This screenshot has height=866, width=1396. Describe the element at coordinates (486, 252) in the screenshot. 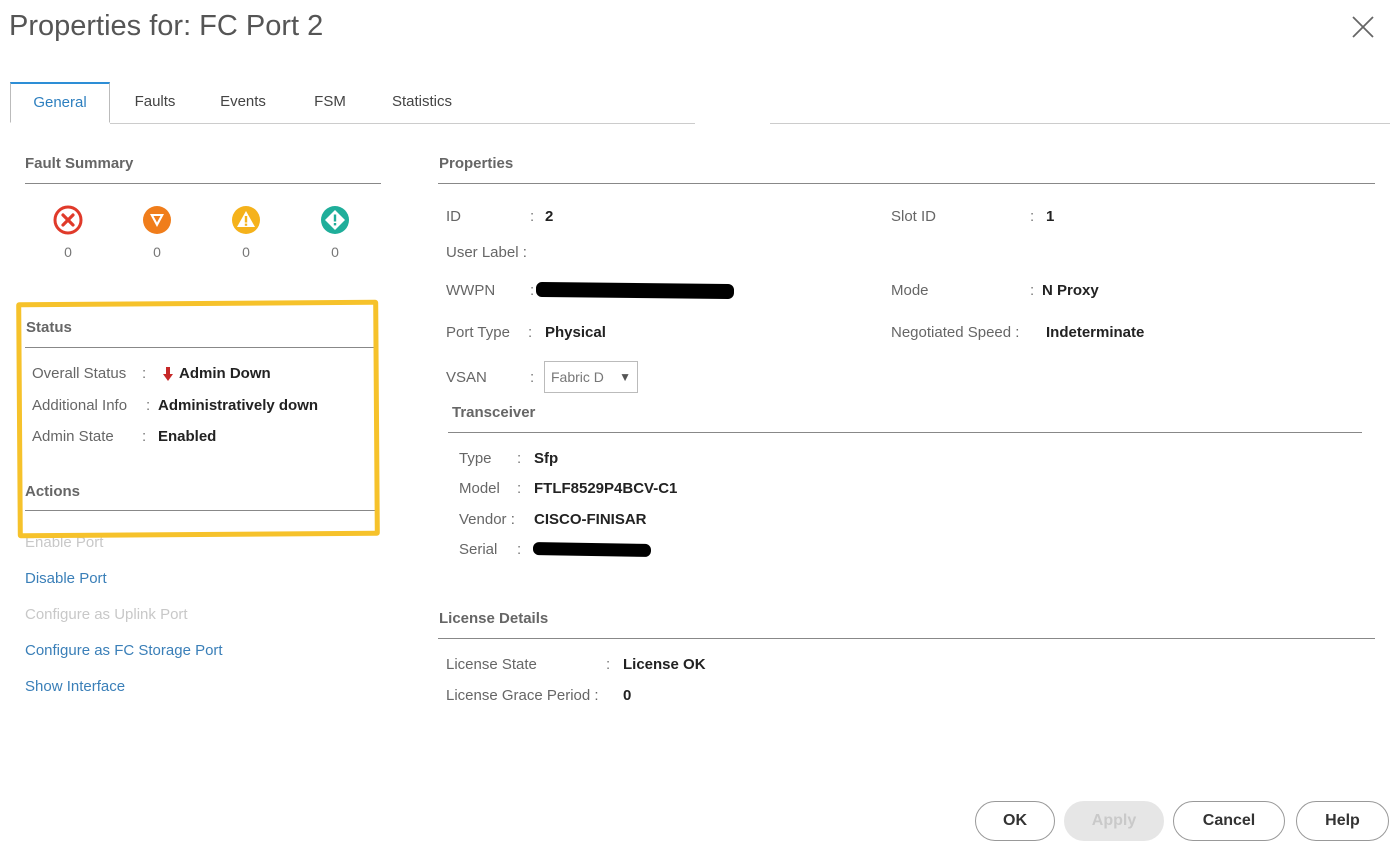

I see `user-label-label: User Label :` at that location.